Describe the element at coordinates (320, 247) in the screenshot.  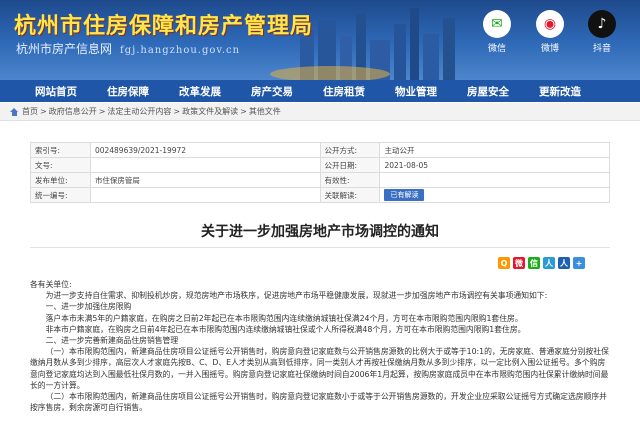
I see `title-divider` at that location.